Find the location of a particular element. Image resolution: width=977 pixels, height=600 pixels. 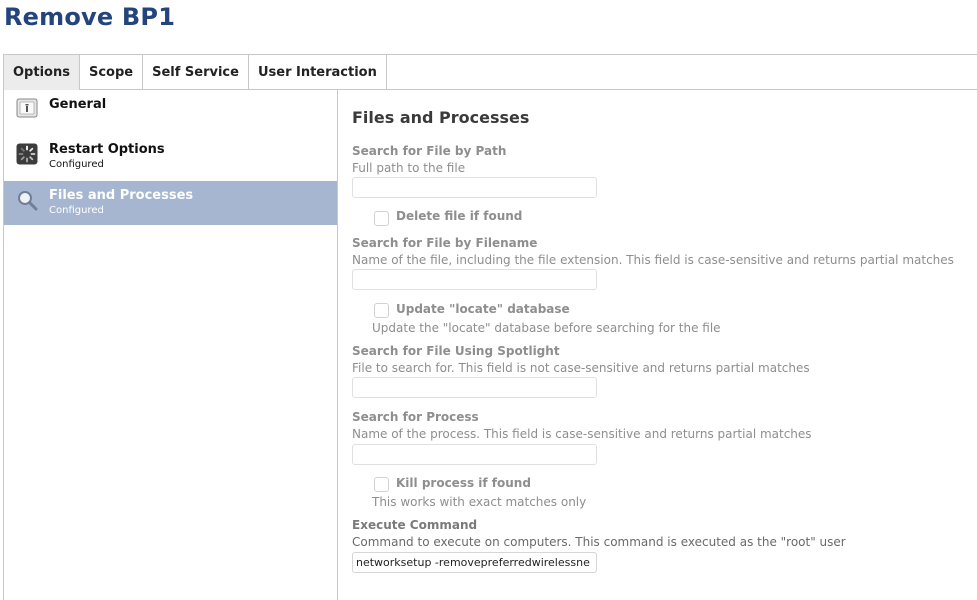

tab-self-service: Self Service is located at coordinates (196, 72).